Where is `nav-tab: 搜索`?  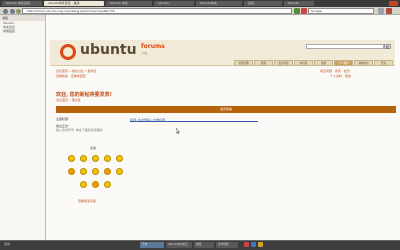
nav-tab: 搜索 is located at coordinates (263, 63).